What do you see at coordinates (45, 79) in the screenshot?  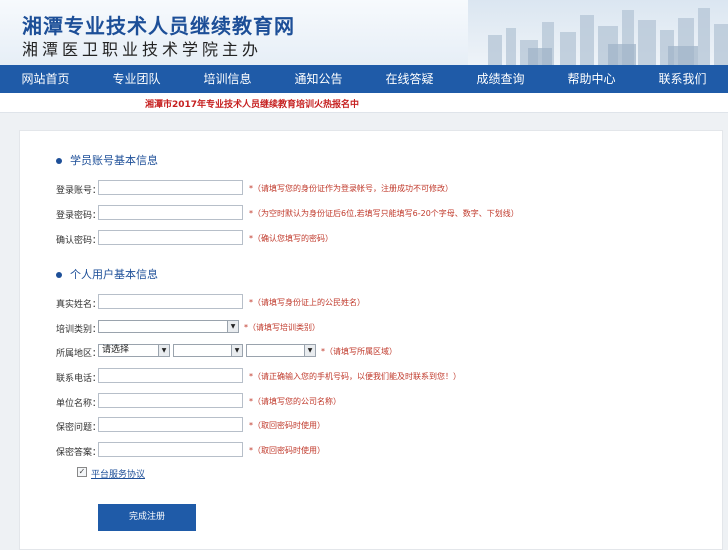 I see `nav-home: 网站首页` at bounding box center [45, 79].